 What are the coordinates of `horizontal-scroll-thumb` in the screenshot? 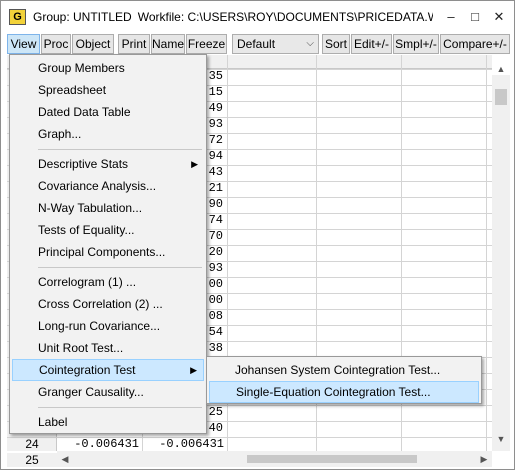 It's located at (332, 459).